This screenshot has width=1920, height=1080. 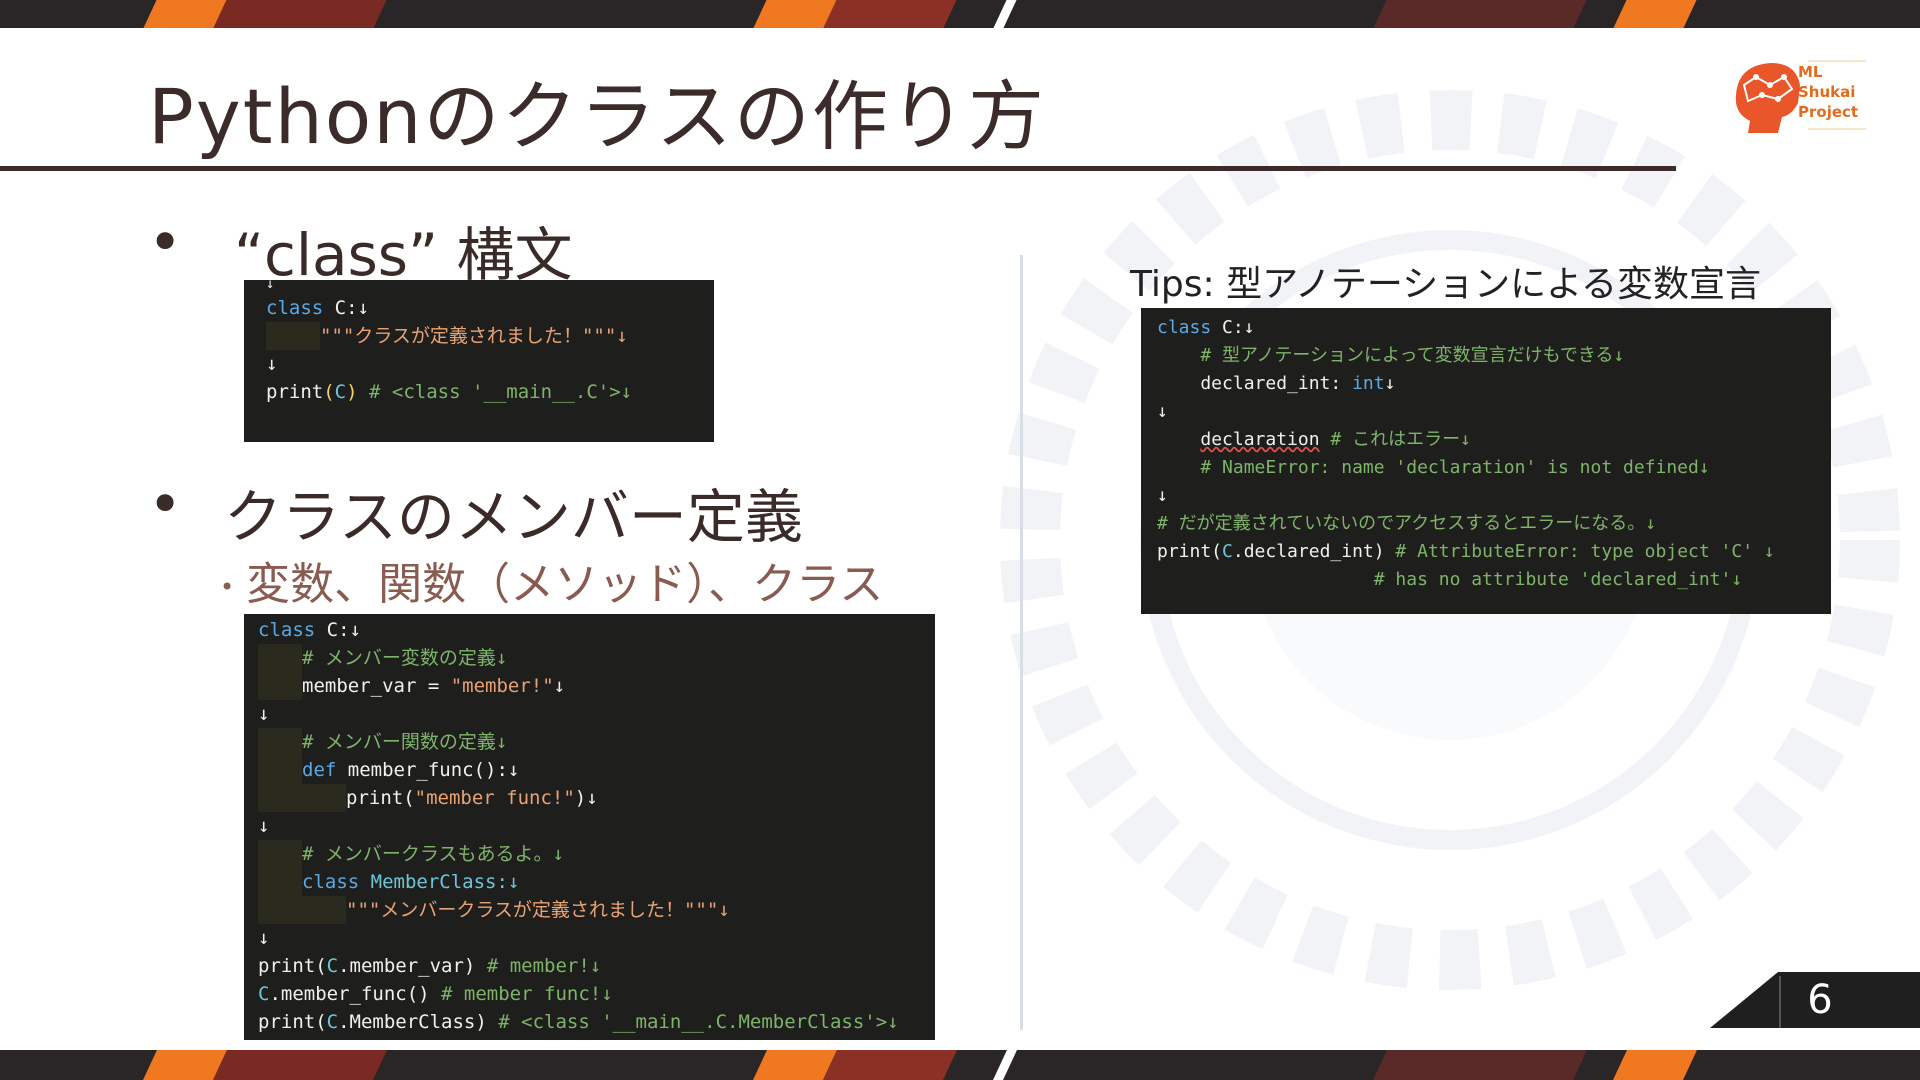 I want to click on code-text: print, so click(x=295, y=392).